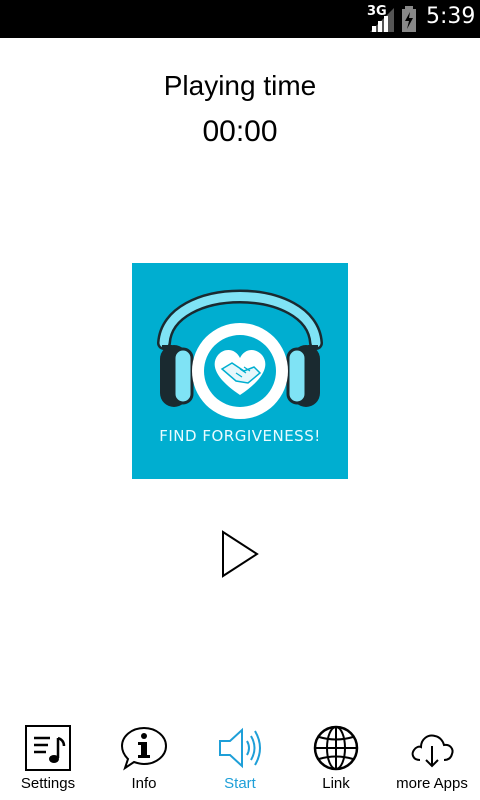 The height and width of the screenshot is (800, 480). I want to click on nav-link: Link, so click(336, 759).